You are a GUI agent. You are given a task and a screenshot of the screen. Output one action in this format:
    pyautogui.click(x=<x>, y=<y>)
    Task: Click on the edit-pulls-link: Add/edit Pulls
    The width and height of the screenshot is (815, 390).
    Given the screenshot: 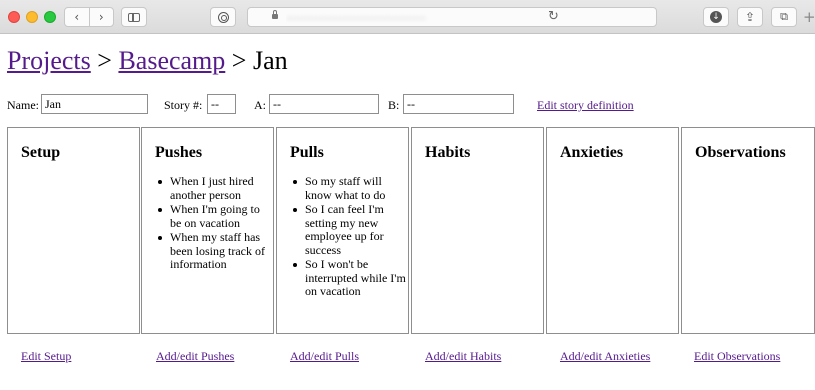 What is the action you would take?
    pyautogui.click(x=324, y=356)
    